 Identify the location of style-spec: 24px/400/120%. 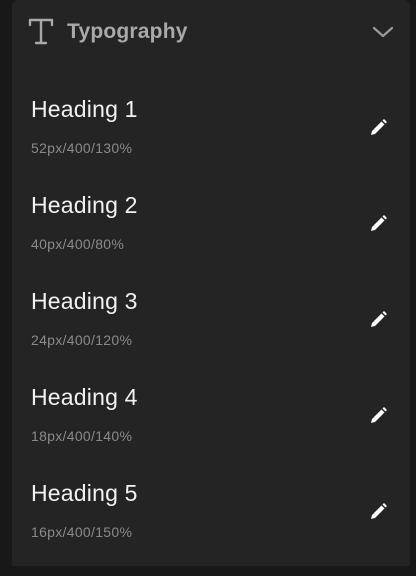
(82, 340).